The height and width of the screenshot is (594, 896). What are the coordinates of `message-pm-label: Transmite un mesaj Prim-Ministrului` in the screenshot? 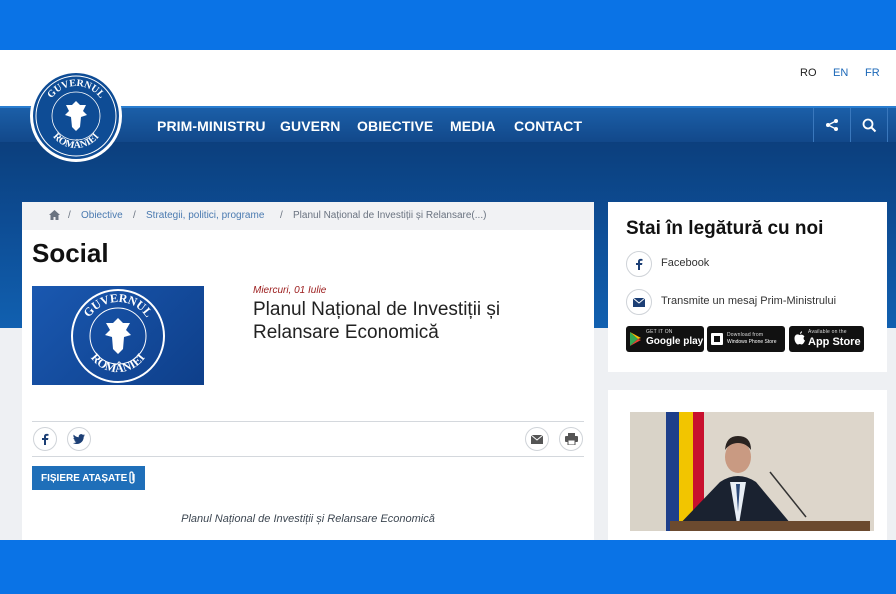 It's located at (749, 301).